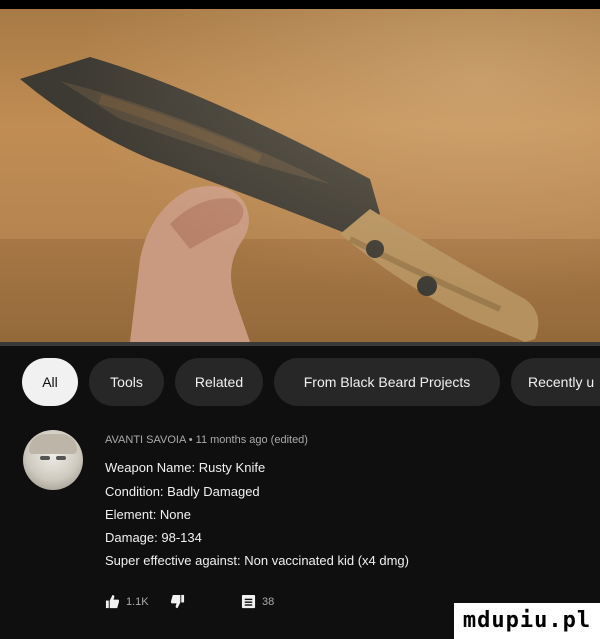 The image size is (600, 639). Describe the element at coordinates (126, 382) in the screenshot. I see `chip-tools: Tools` at that location.